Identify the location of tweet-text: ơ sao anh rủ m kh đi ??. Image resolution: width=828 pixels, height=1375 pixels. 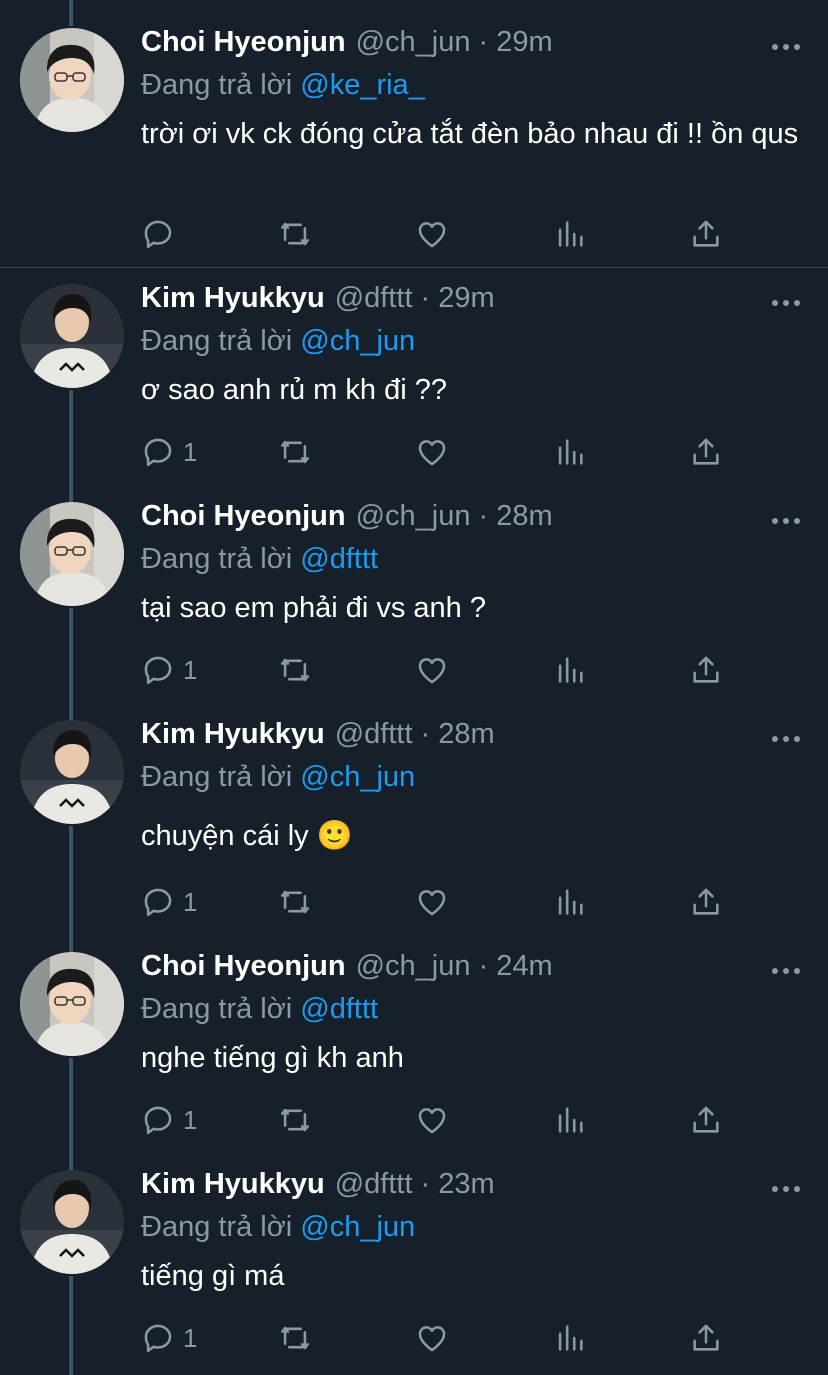
(294, 390).